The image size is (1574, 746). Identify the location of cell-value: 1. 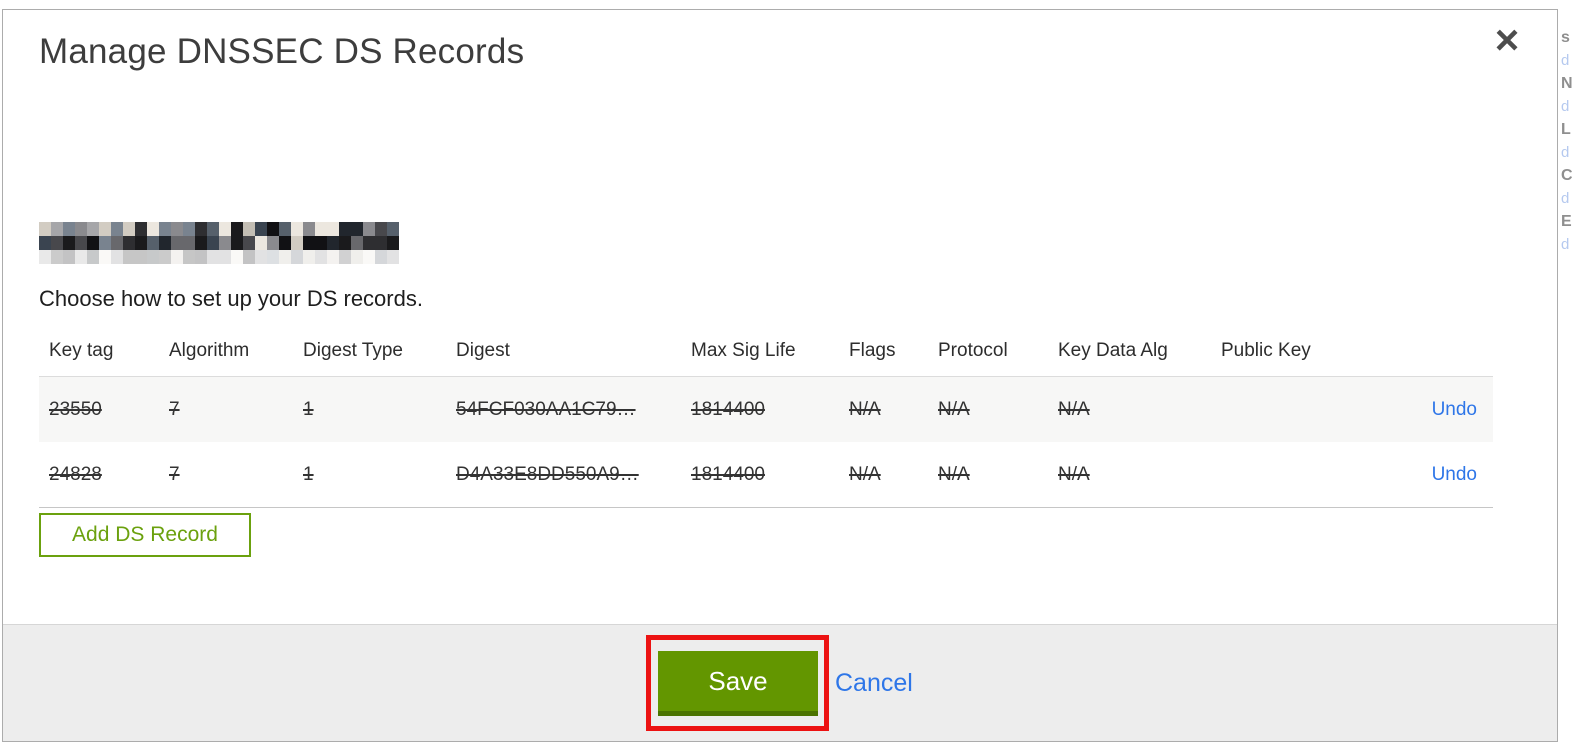
(308, 474).